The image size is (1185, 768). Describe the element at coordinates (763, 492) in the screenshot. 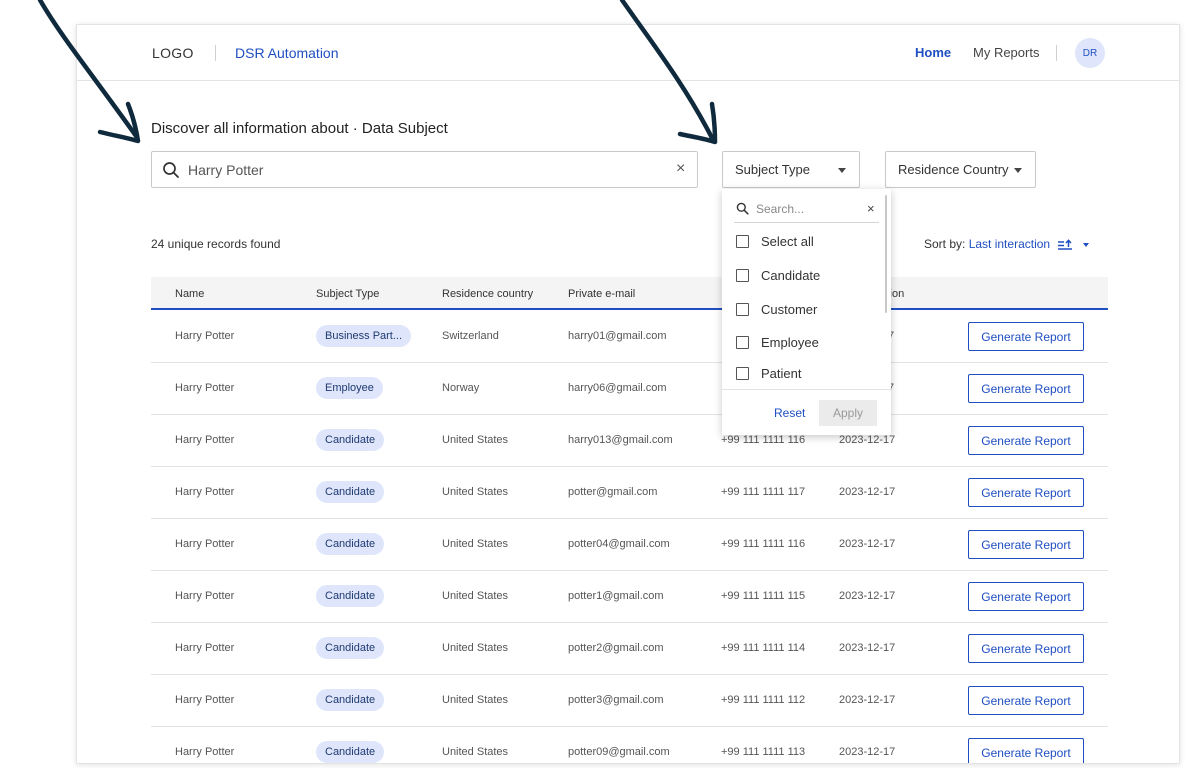

I see `cell-phone: +99 111 1111 117` at that location.